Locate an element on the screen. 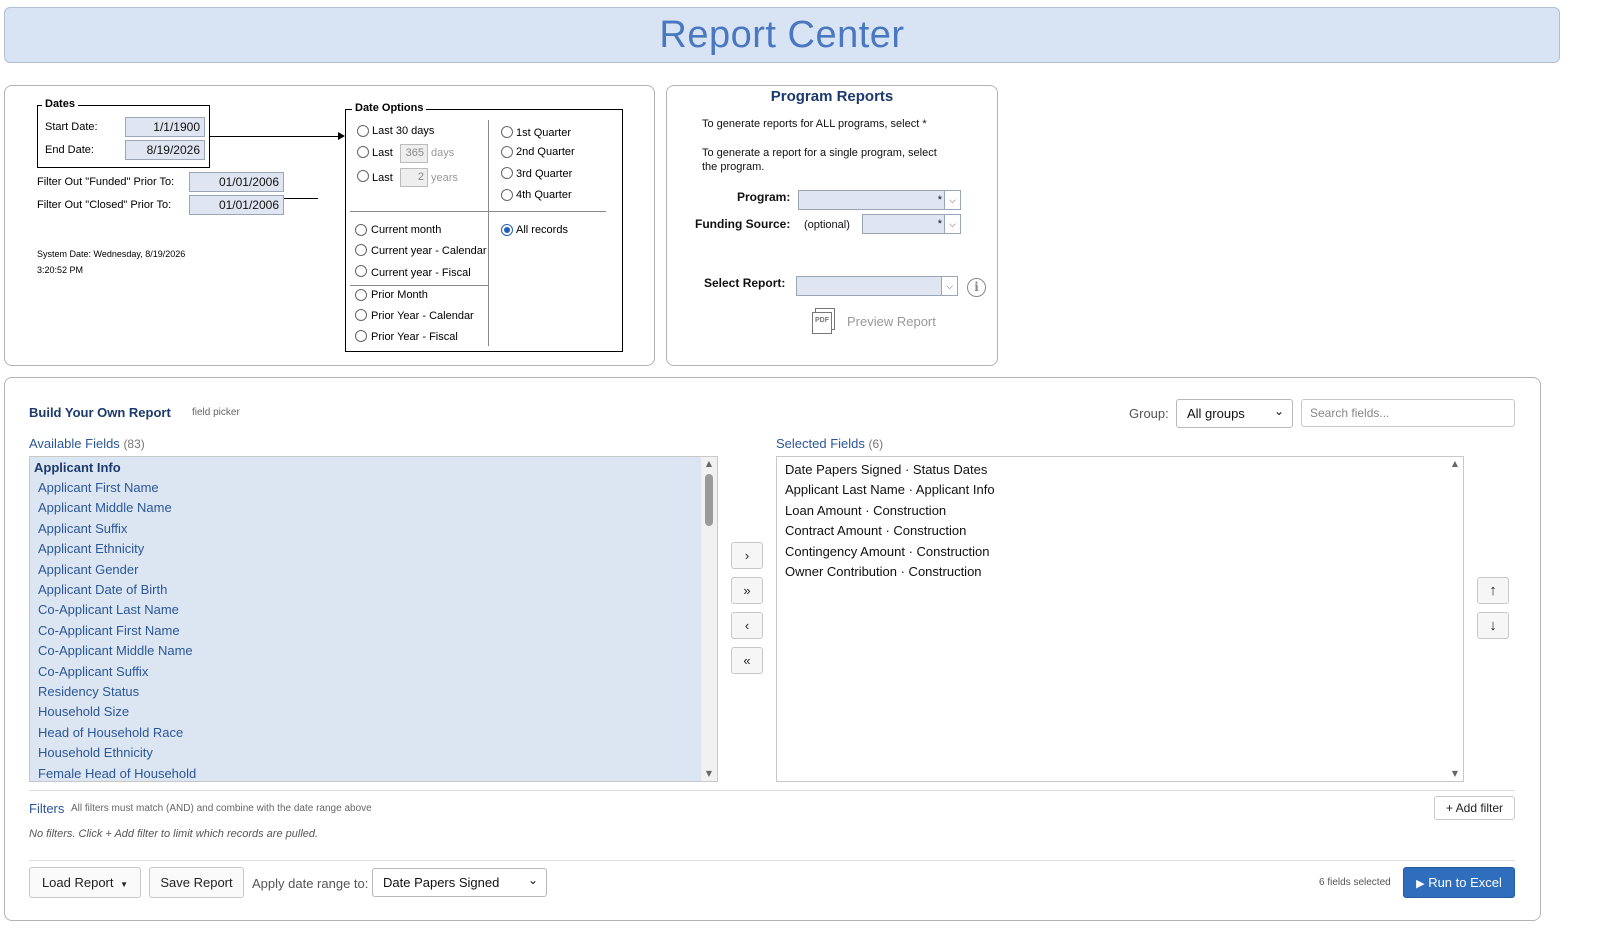  move-all-left-button: « is located at coordinates (747, 660).